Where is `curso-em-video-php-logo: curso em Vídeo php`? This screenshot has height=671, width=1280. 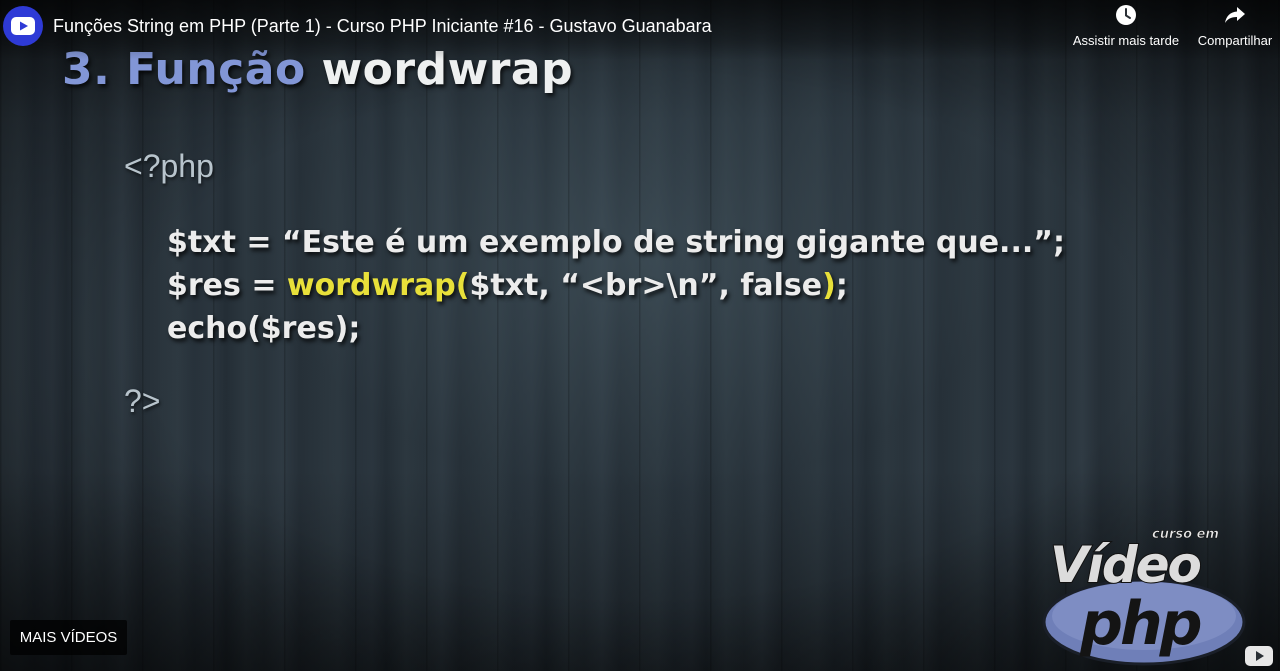
curso-em-video-php-logo: curso em Vídeo php is located at coordinates (1144, 596).